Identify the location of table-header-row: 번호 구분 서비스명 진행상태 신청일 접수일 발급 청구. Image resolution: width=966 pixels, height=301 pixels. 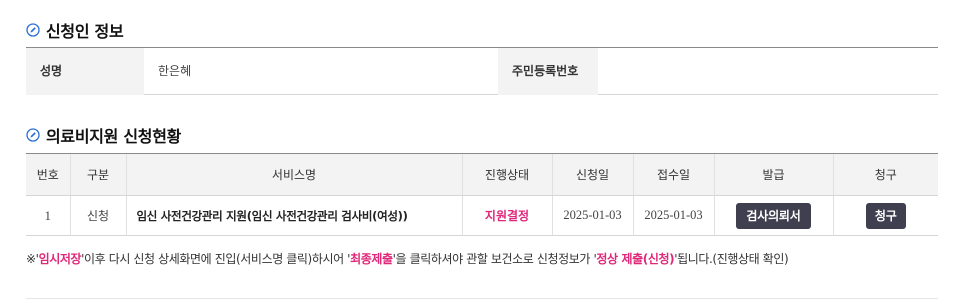
(482, 174).